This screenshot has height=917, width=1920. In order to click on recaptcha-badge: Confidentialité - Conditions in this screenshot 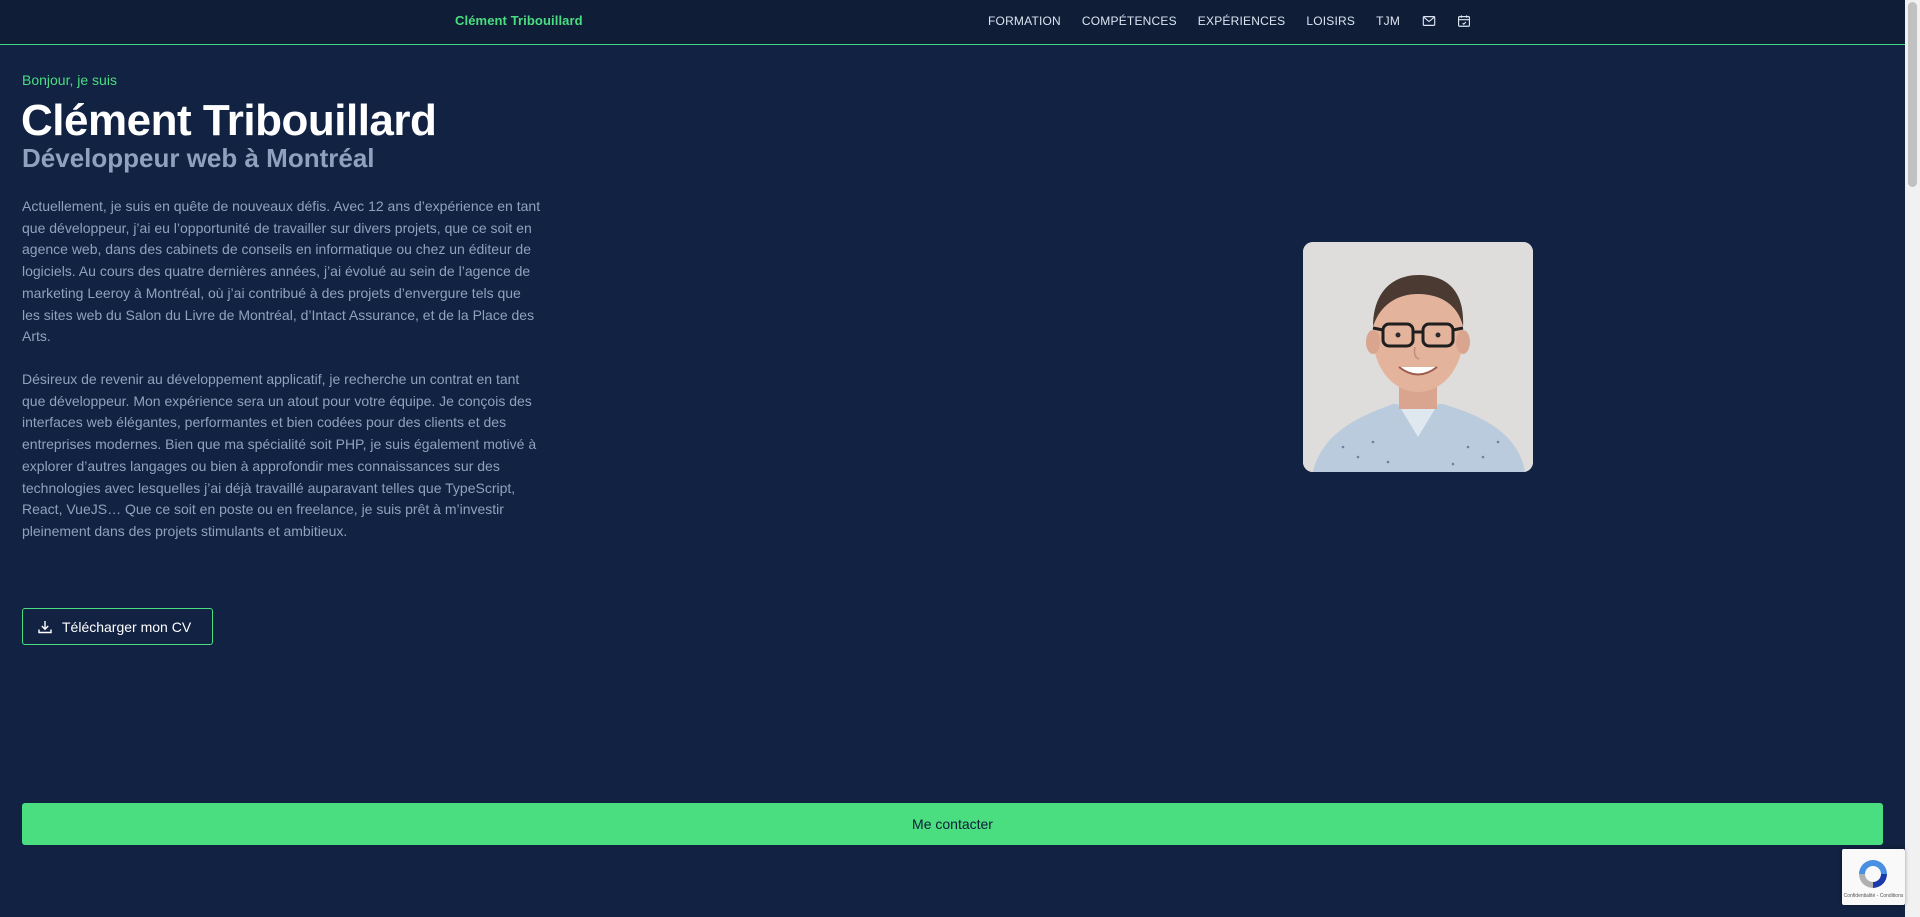, I will do `click(1873, 877)`.